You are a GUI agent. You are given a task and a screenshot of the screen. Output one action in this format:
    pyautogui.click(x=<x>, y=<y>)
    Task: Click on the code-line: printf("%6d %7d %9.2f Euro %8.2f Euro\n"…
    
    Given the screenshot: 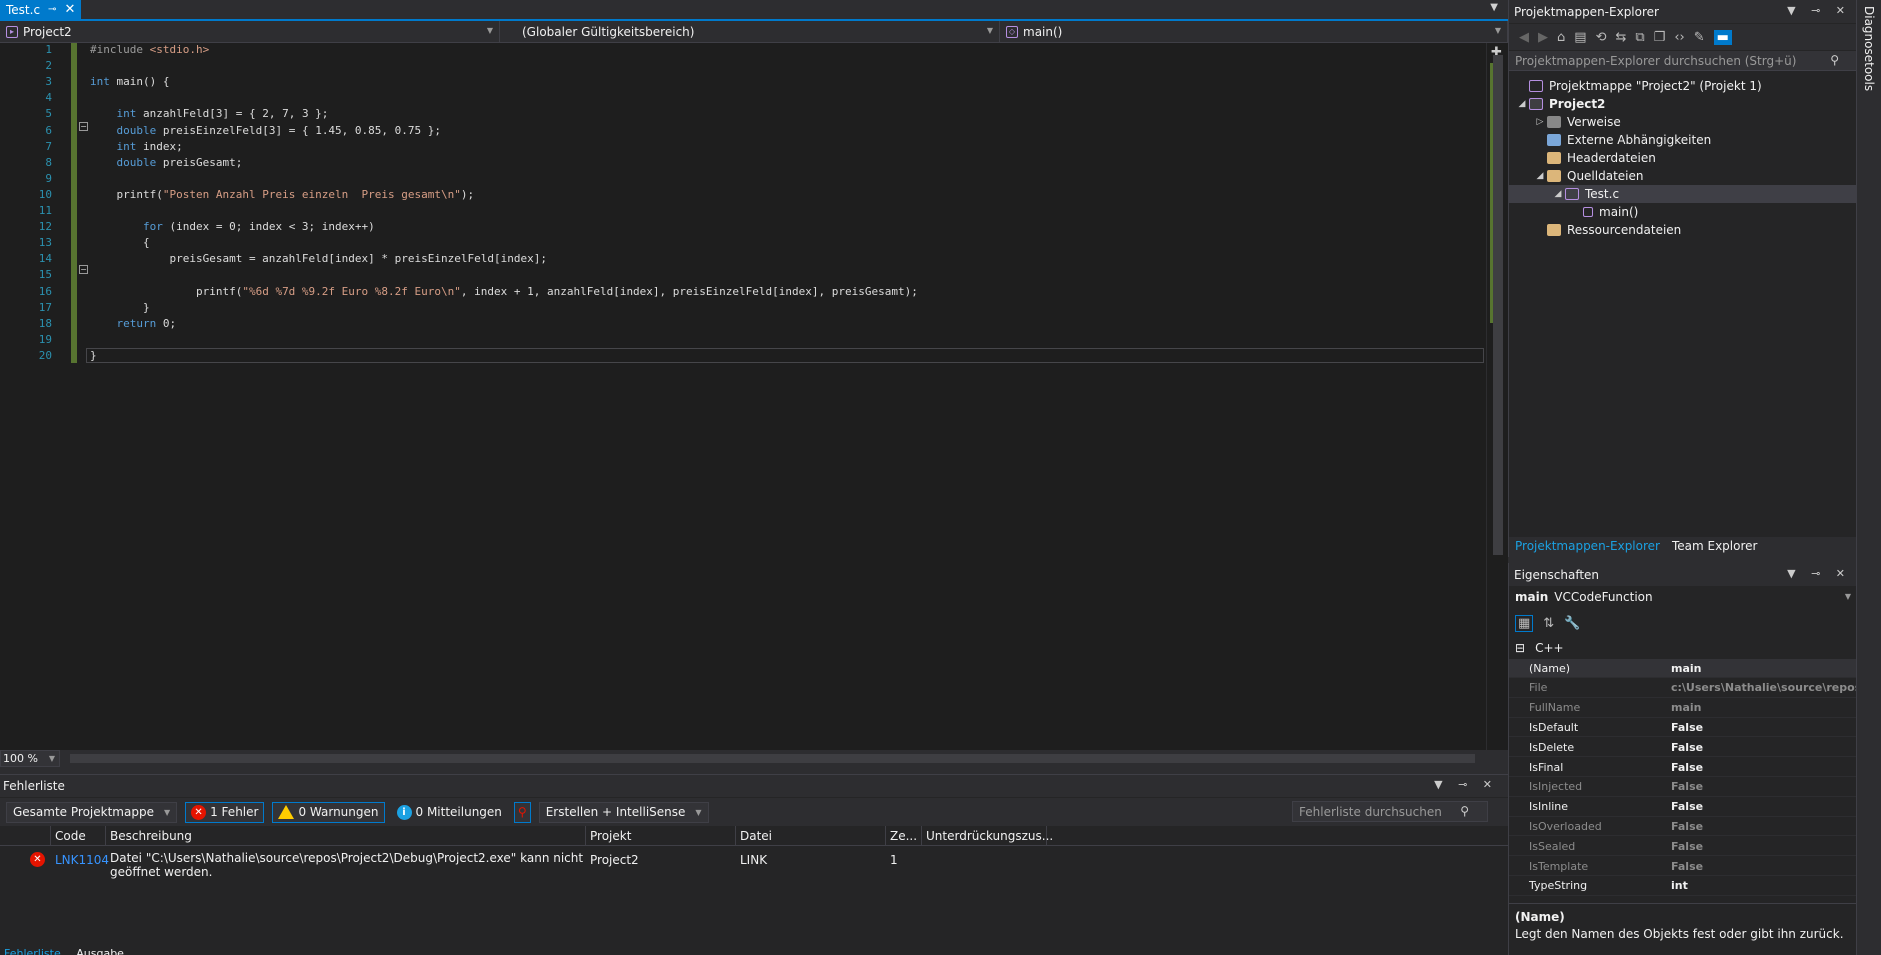 What is the action you would take?
    pyautogui.click(x=504, y=291)
    